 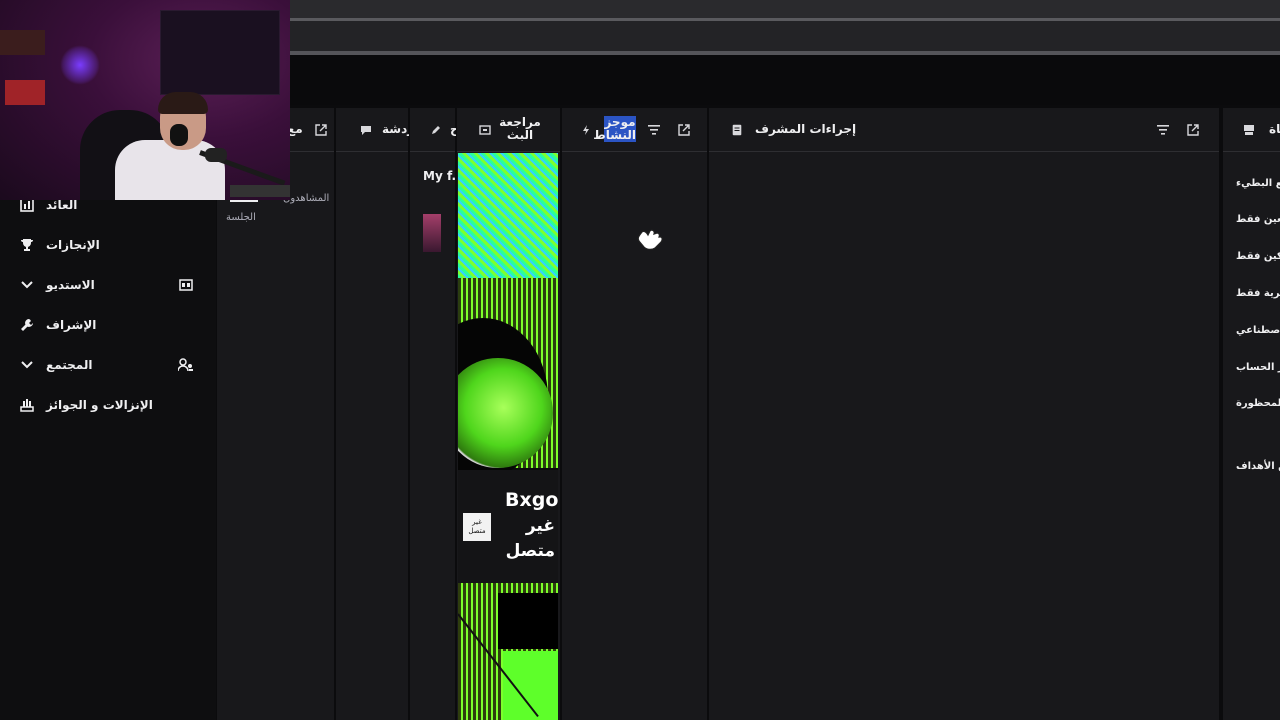 I want to click on panel-header: دردشة, so click(x=378, y=130).